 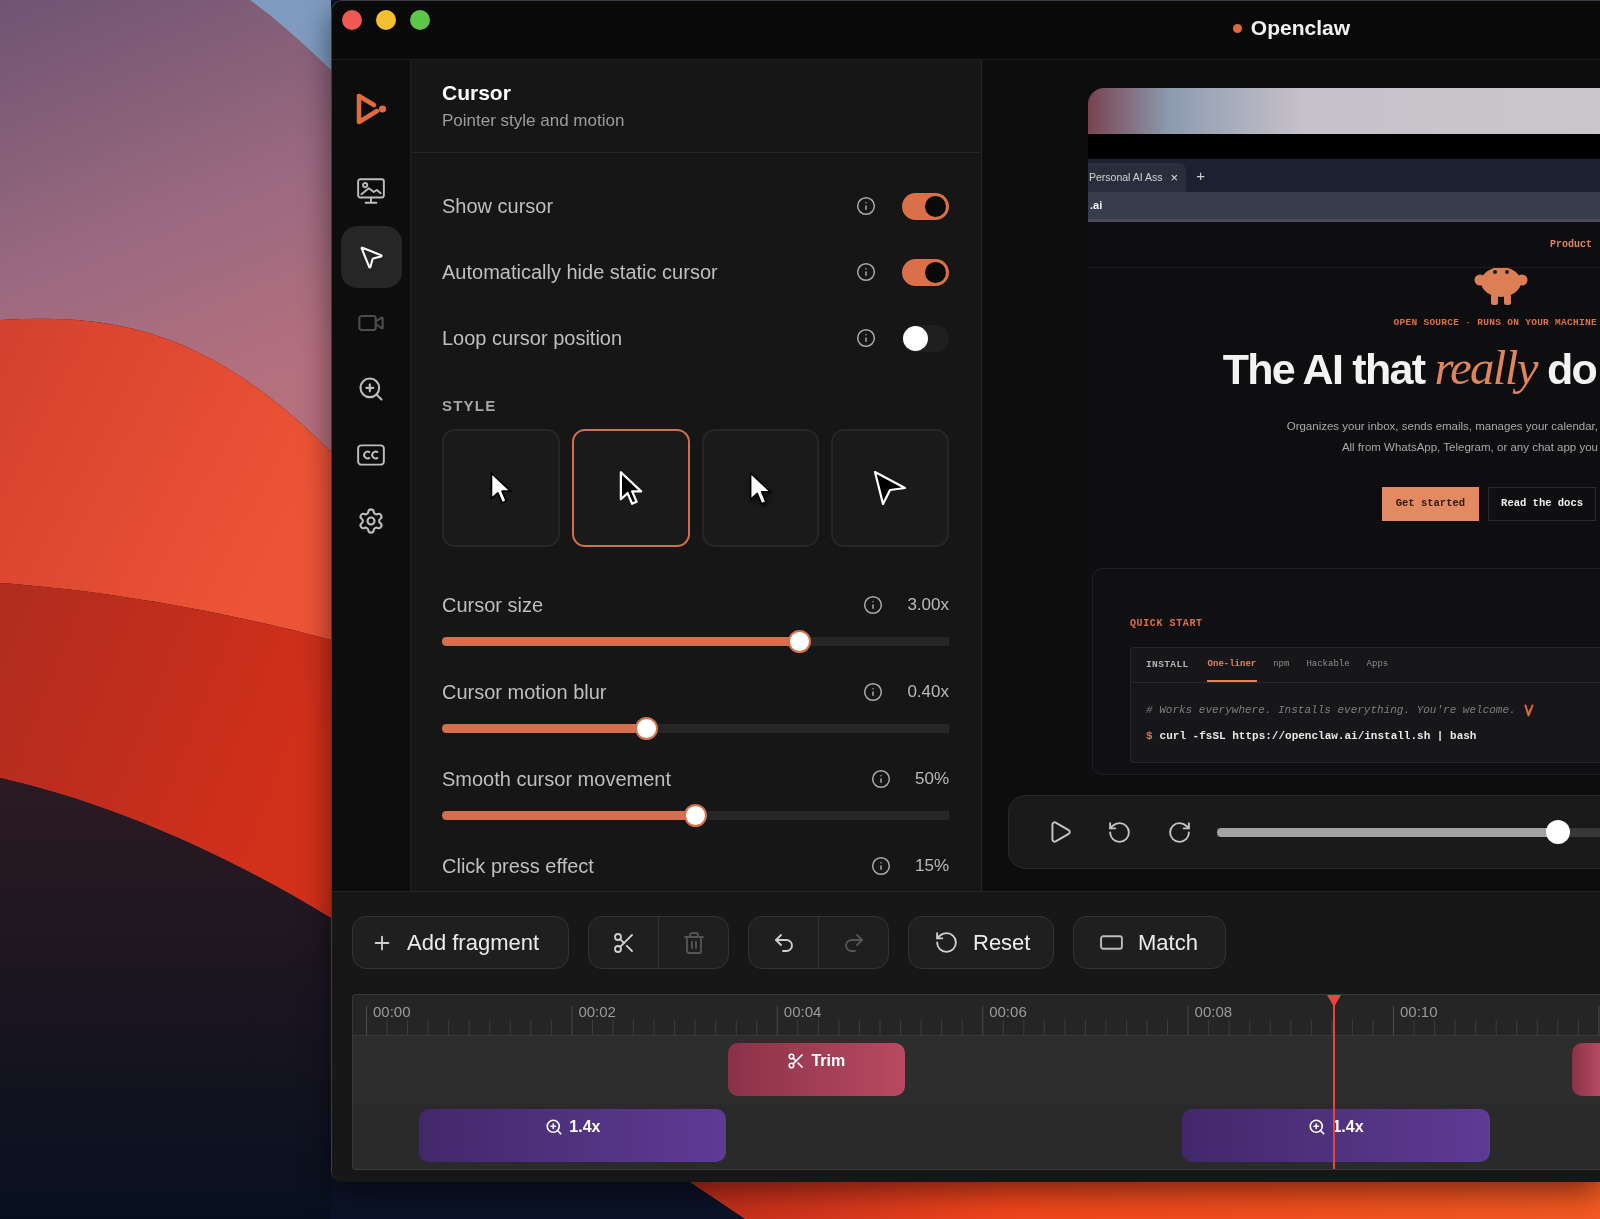 What do you see at coordinates (1119, 832) in the screenshot?
I see `counterclockwise-arrow-icon` at bounding box center [1119, 832].